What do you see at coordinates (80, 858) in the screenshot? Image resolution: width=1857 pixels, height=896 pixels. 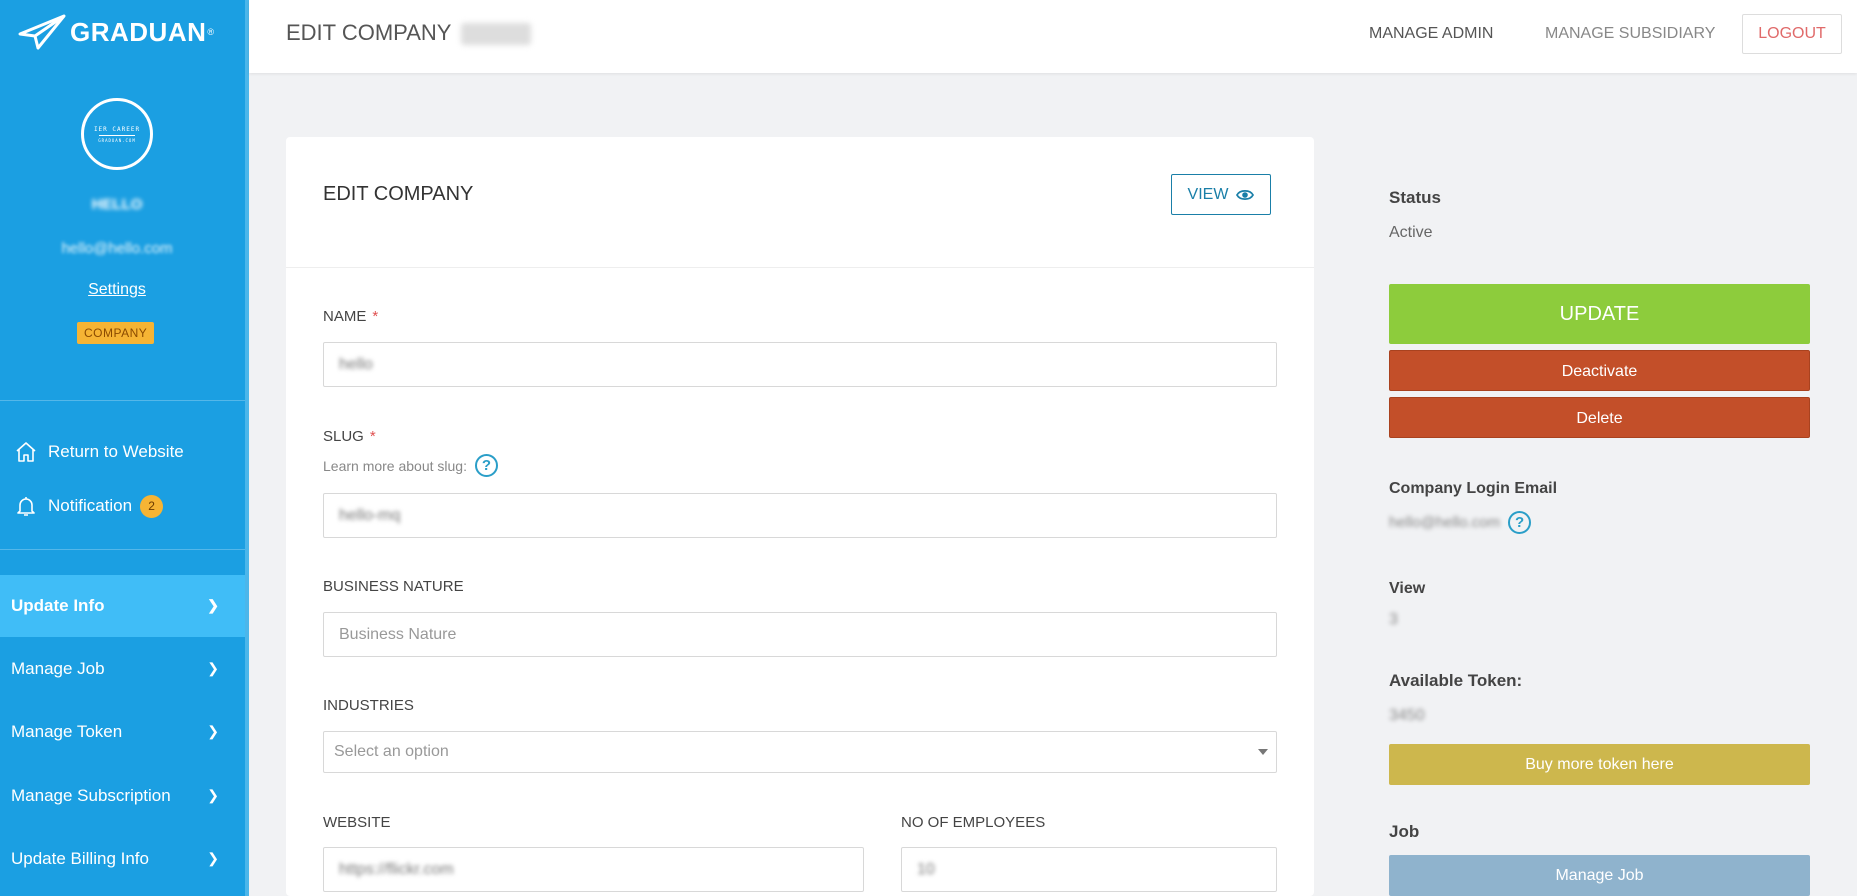 I see `nav-label: Update Billing Info` at bounding box center [80, 858].